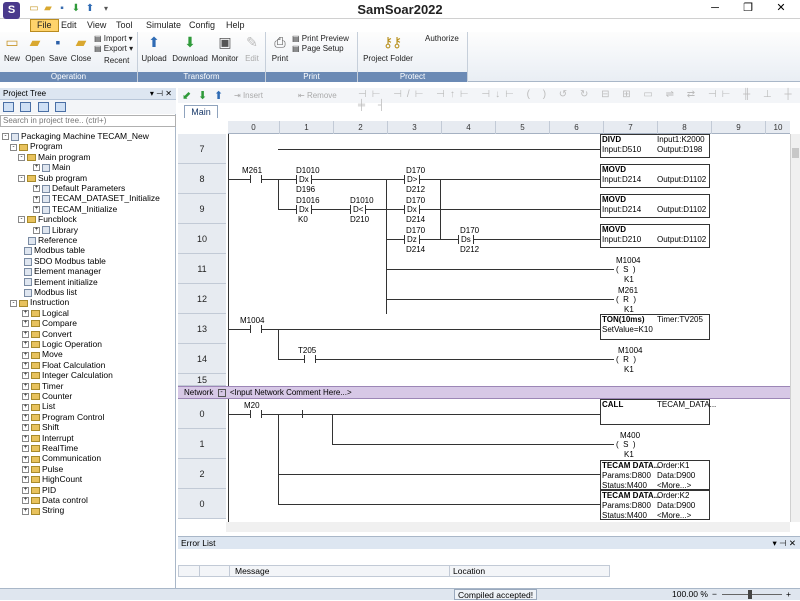 The width and height of the screenshot is (800, 601). What do you see at coordinates (54, 250) in the screenshot?
I see `tree-node-modbus-table: Modbus table` at bounding box center [54, 250].